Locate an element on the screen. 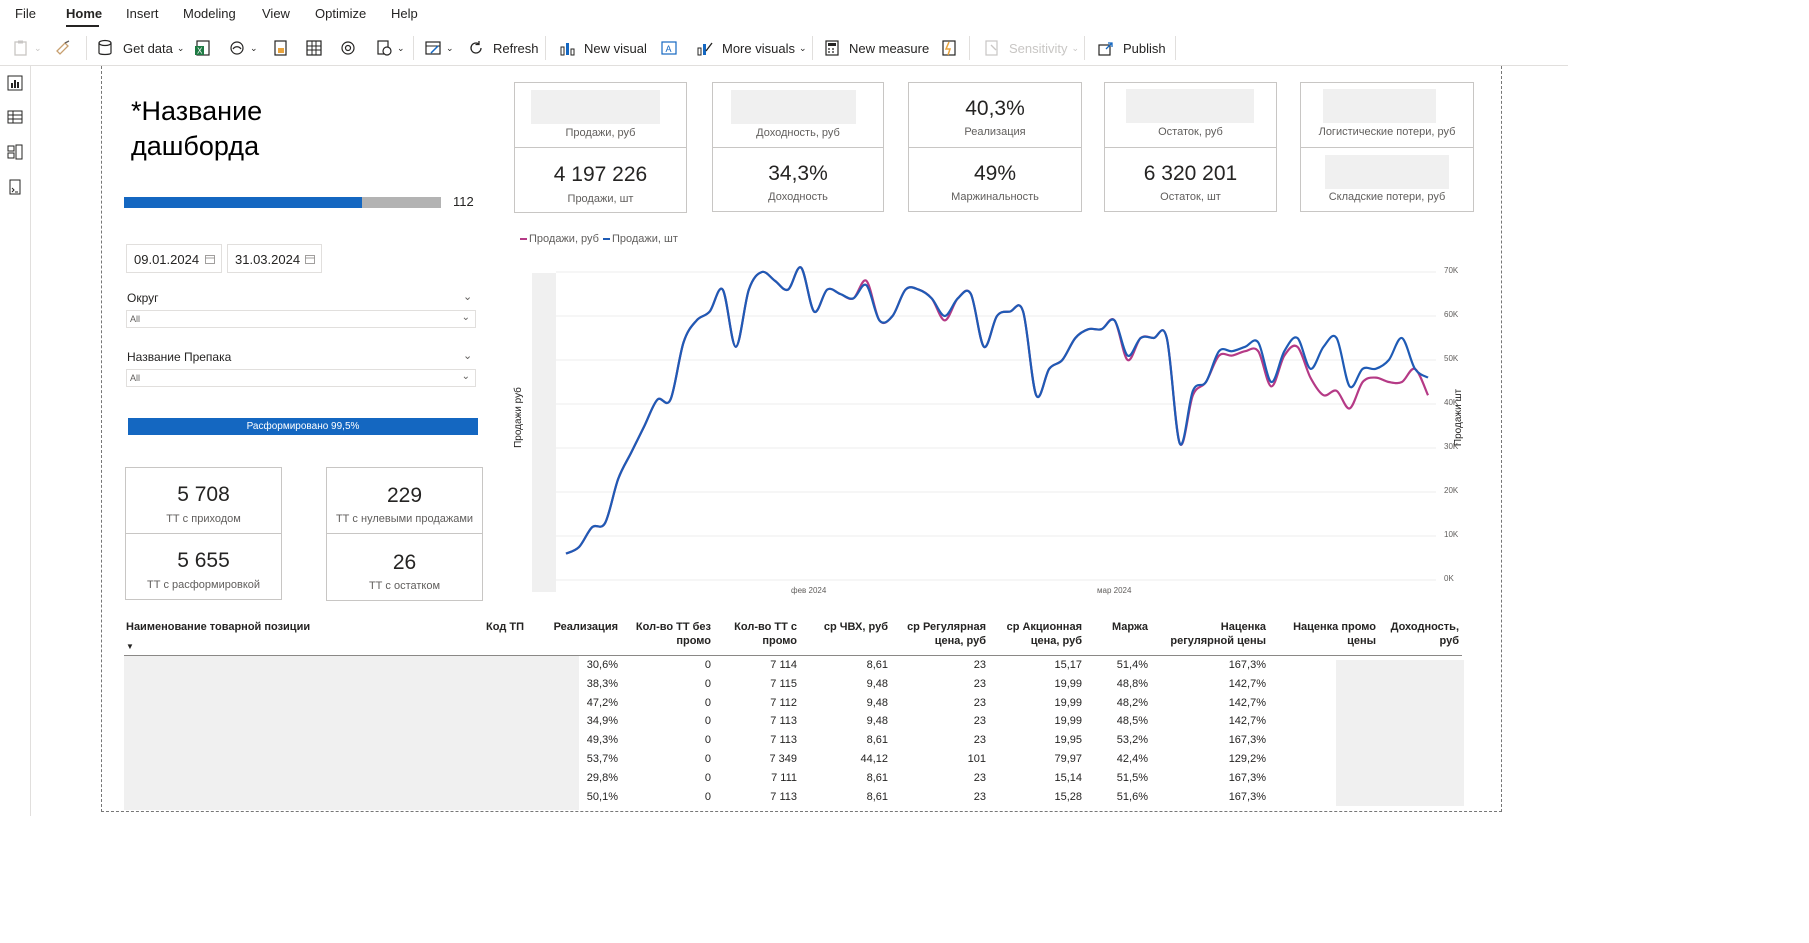 Image resolution: width=1809 pixels, height=943 pixels. more-visuals-button: More visuals ⌄ is located at coordinates (751, 48).